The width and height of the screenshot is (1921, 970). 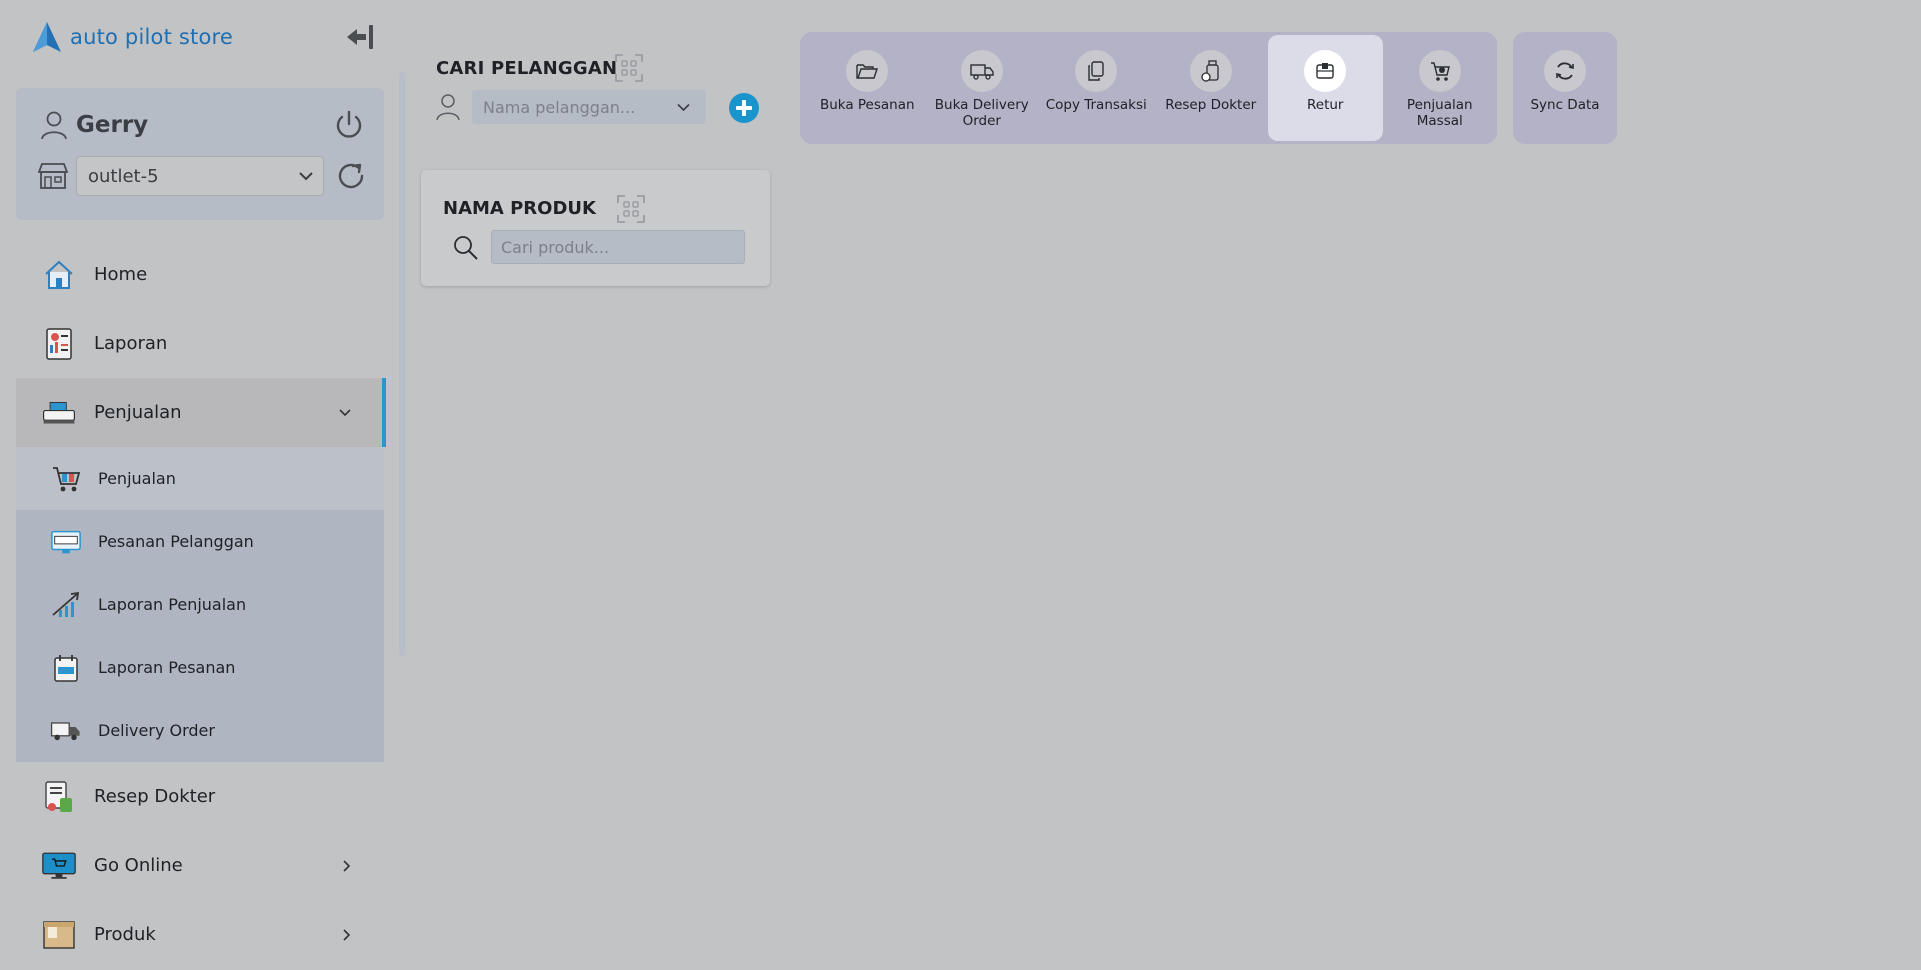 I want to click on submenu-item-label: Laporan Pesanan, so click(x=167, y=667).